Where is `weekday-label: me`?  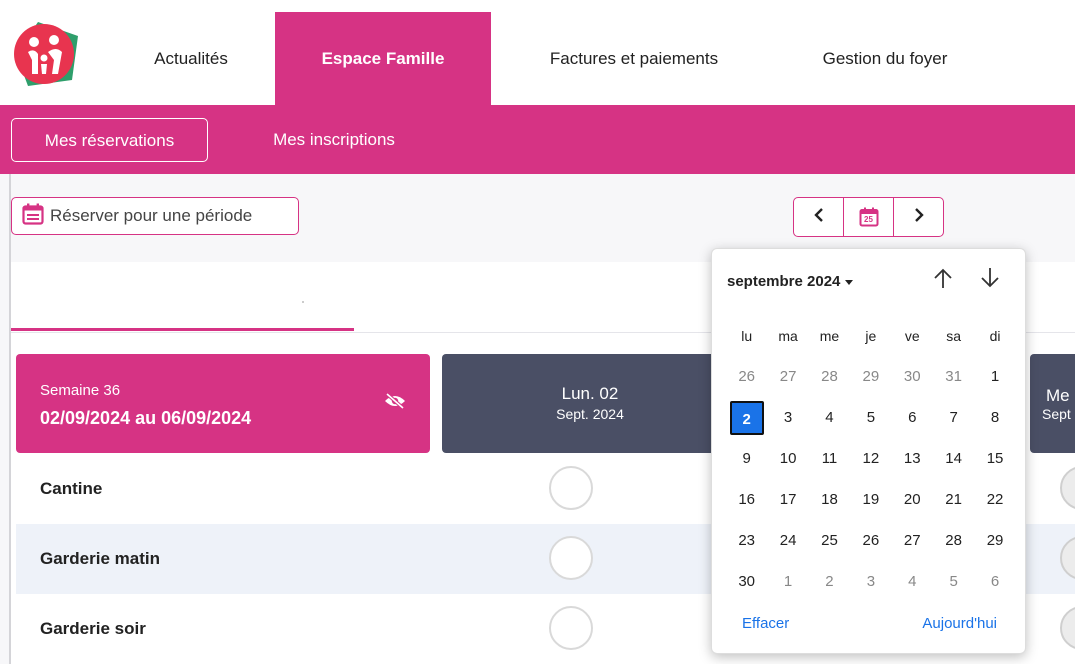
weekday-label: me is located at coordinates (829, 335).